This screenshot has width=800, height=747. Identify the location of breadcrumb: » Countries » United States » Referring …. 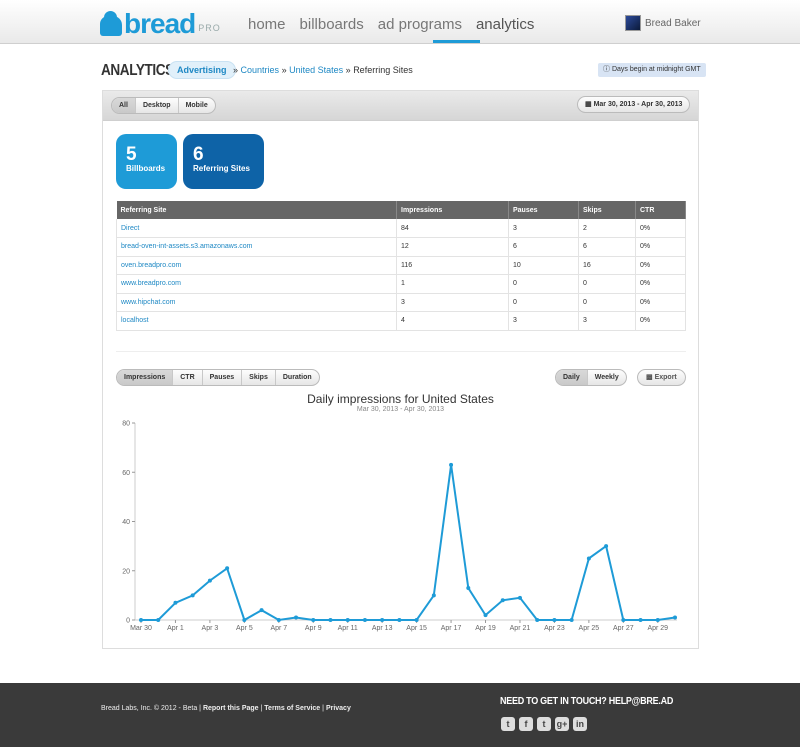
(323, 70).